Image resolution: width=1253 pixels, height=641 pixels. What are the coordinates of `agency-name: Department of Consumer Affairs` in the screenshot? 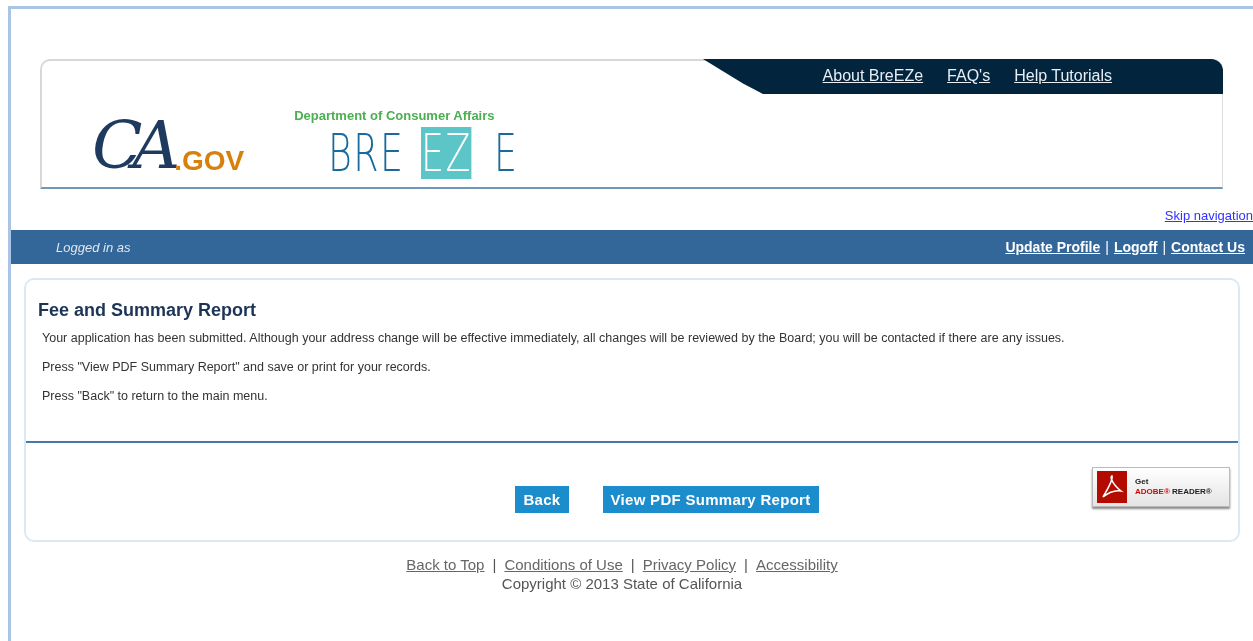 It's located at (394, 115).